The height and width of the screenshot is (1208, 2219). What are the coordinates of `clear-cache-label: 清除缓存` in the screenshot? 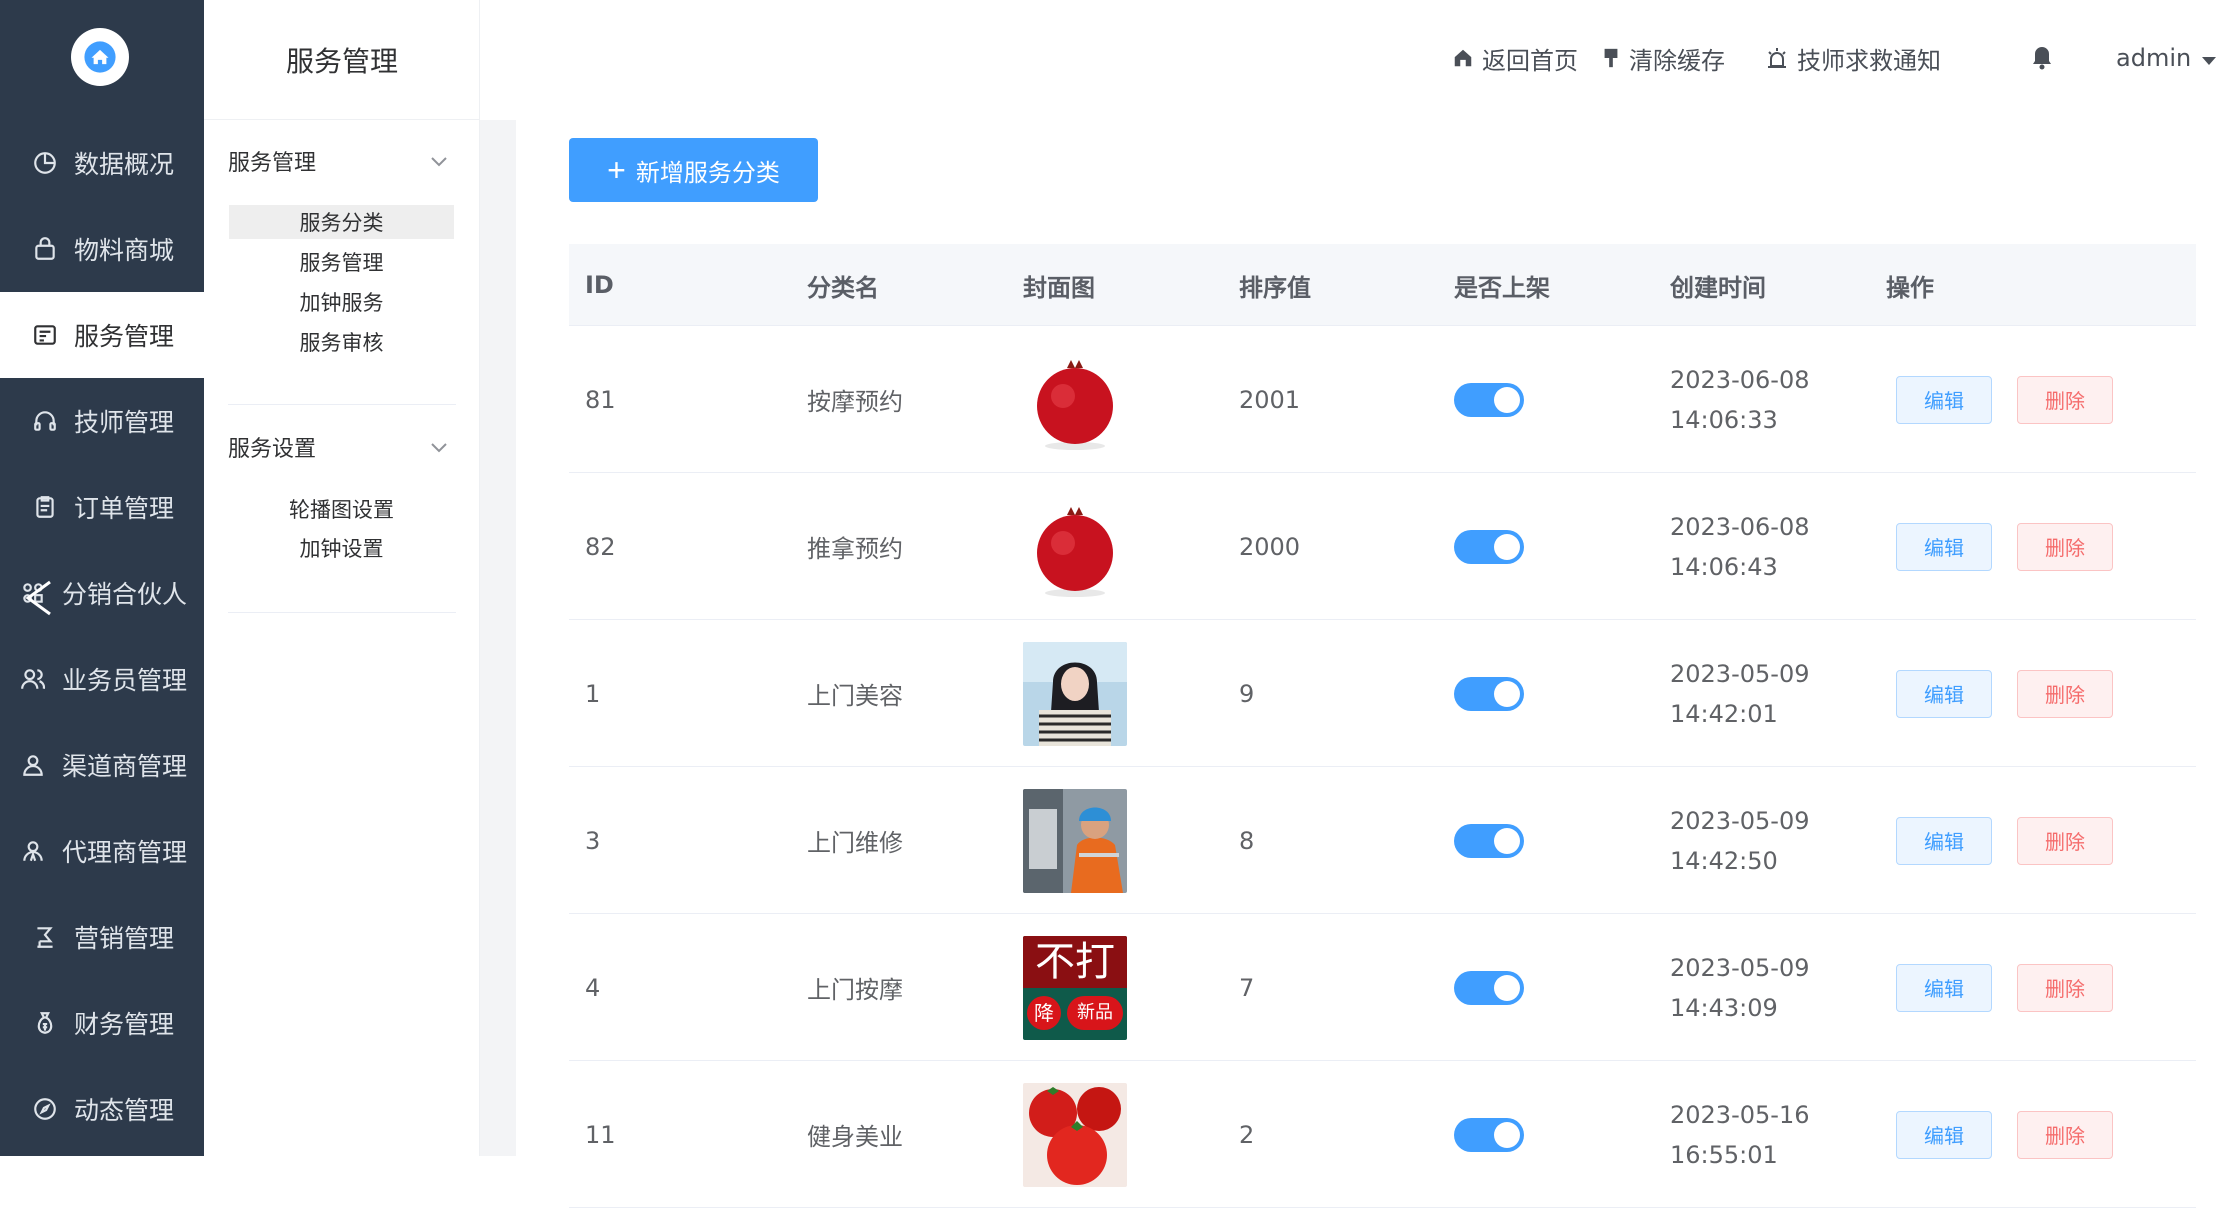 It's located at (1677, 60).